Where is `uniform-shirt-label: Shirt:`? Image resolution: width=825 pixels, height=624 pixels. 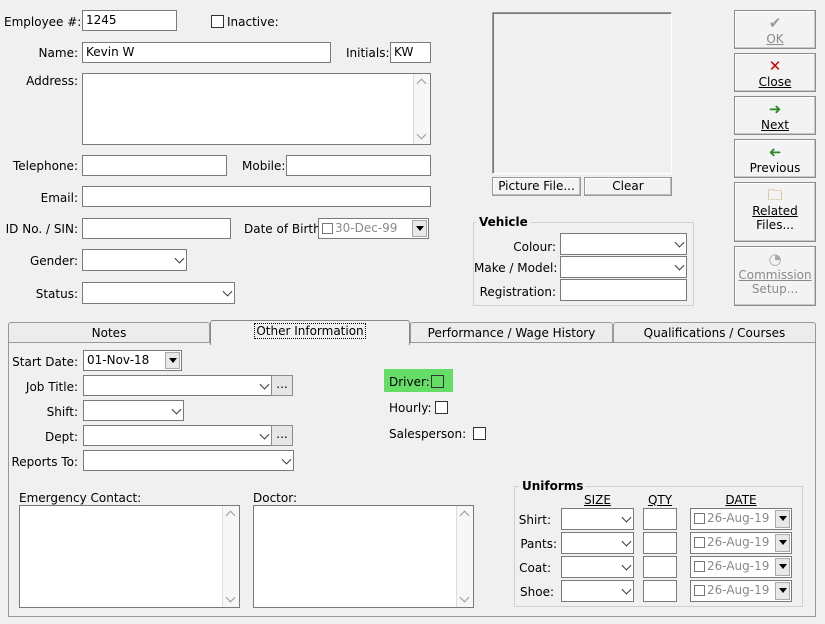
uniform-shirt-label: Shirt: is located at coordinates (534, 520).